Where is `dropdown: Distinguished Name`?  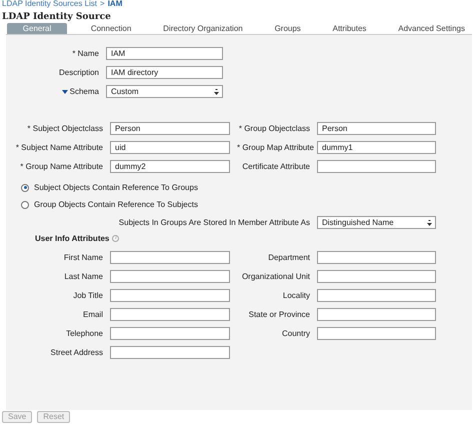
dropdown: Distinguished Name is located at coordinates (376, 222).